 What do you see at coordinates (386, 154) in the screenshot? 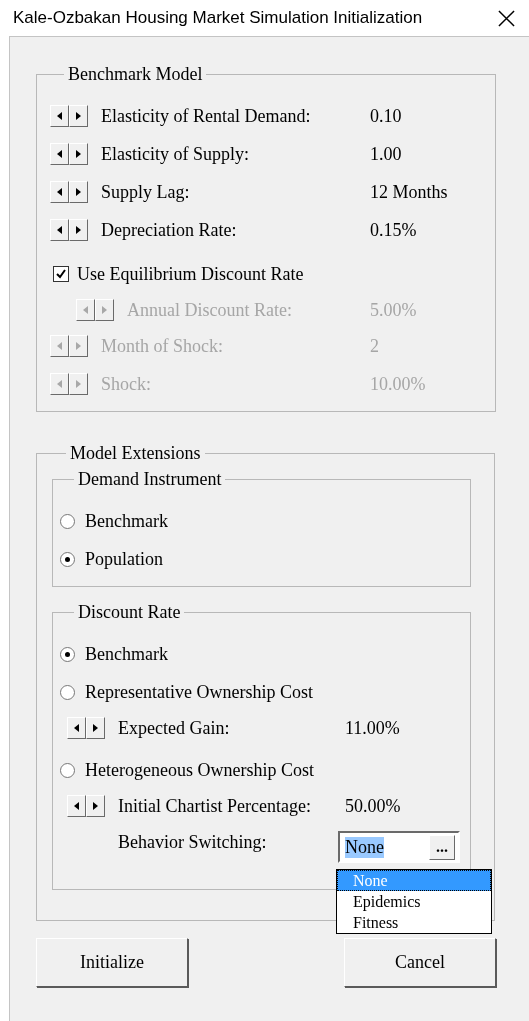
I see `parameter-value: 1.00` at bounding box center [386, 154].